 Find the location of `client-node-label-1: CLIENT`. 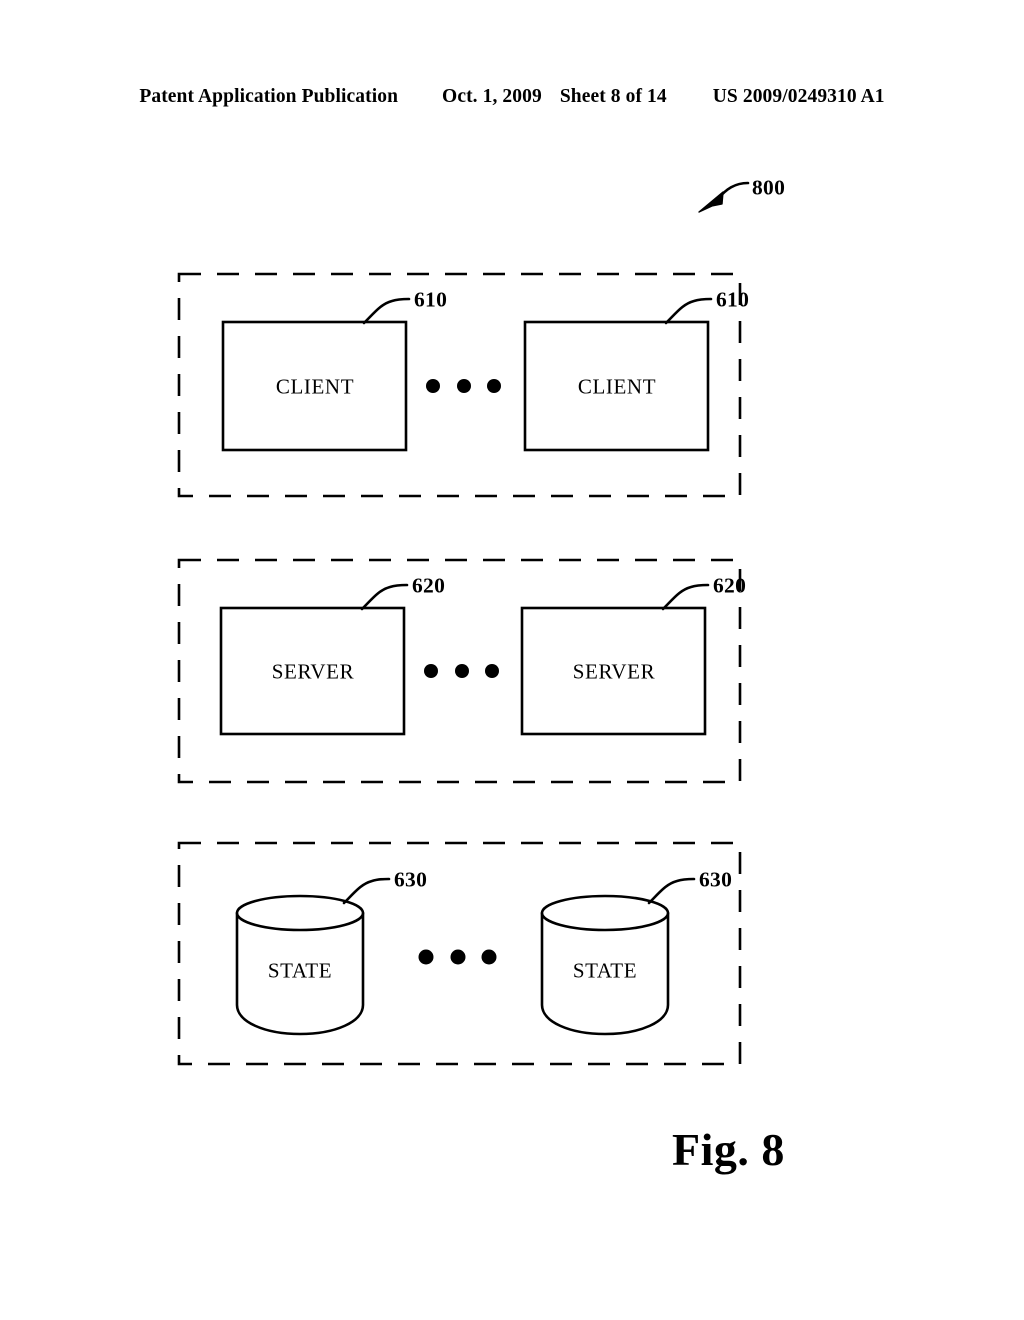

client-node-label-1: CLIENT is located at coordinates (315, 386).